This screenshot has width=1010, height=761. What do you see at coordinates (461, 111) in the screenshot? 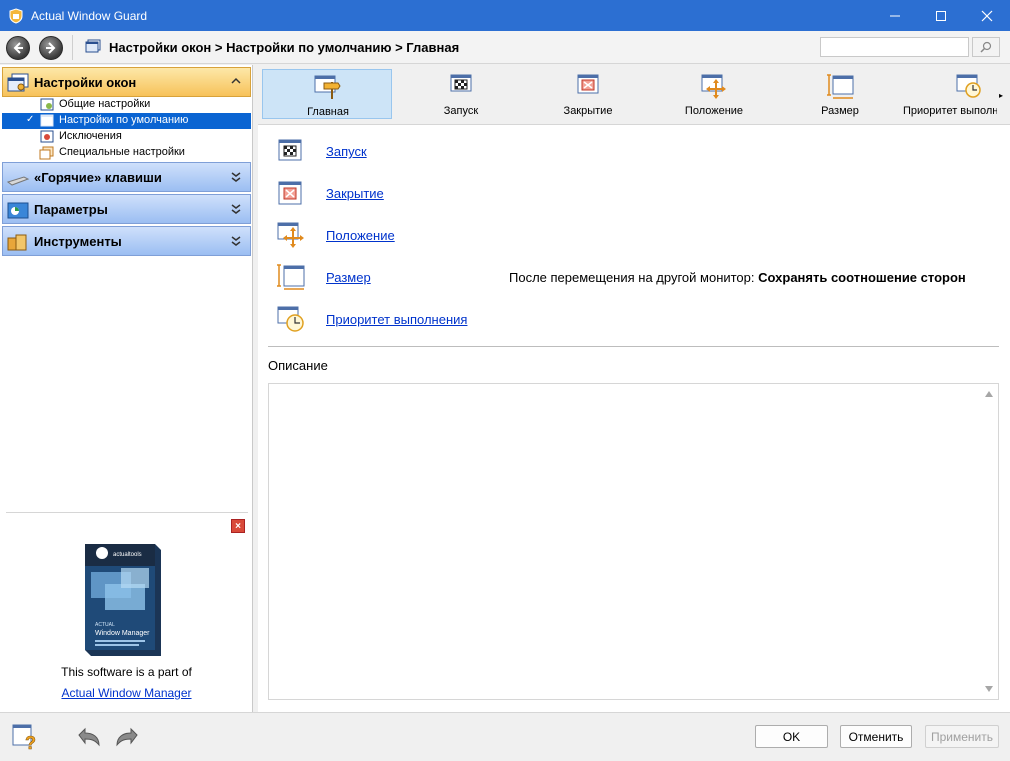
I see `tab-label: Запуск` at bounding box center [461, 111].